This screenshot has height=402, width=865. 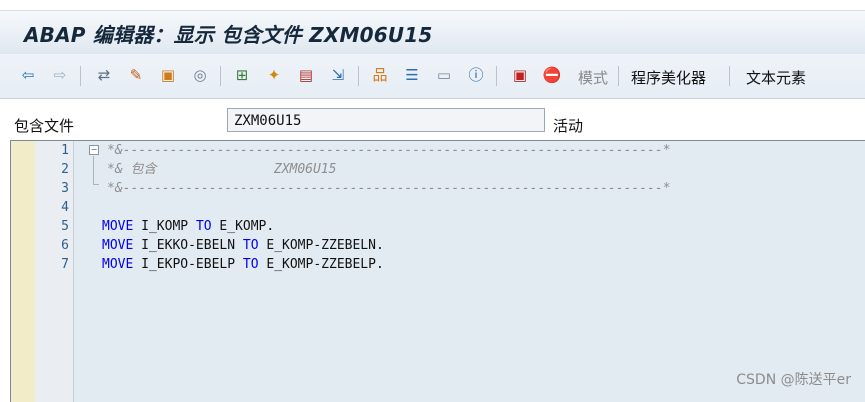 What do you see at coordinates (242, 75) in the screenshot?
I see `where-used-icon: ⊞` at bounding box center [242, 75].